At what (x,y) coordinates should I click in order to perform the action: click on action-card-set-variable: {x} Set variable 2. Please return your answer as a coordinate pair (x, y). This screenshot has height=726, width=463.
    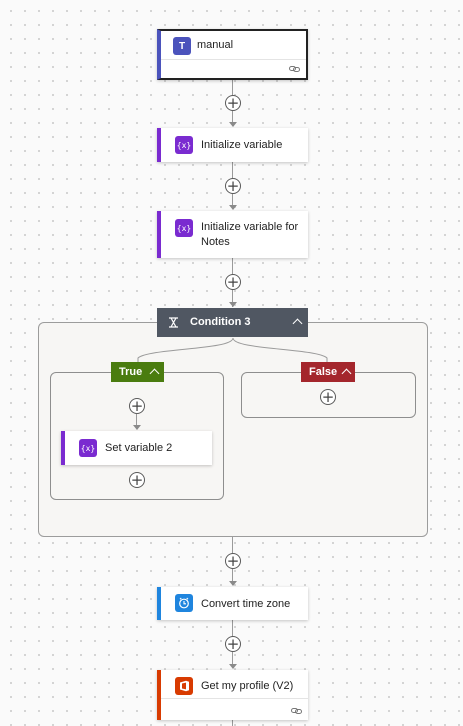
    Looking at the image, I should click on (136, 448).